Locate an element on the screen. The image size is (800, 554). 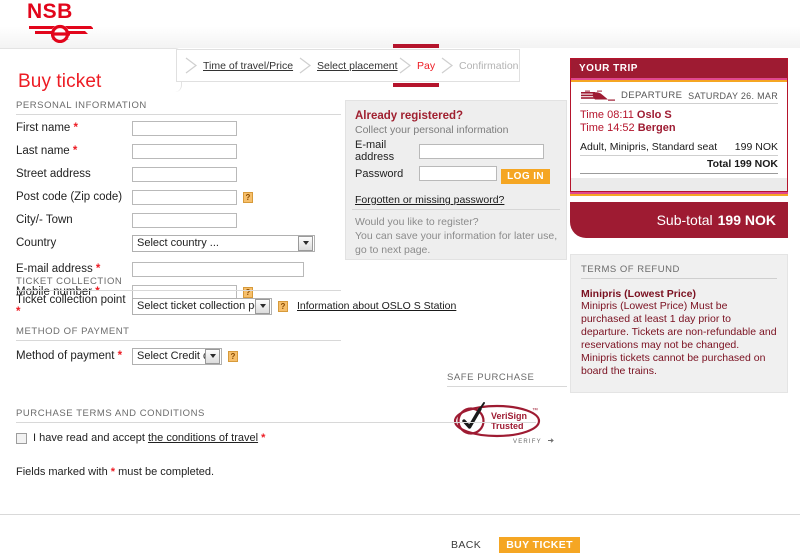
step-time-of-travel: Time of travel/Price is located at coordinates (239, 65).